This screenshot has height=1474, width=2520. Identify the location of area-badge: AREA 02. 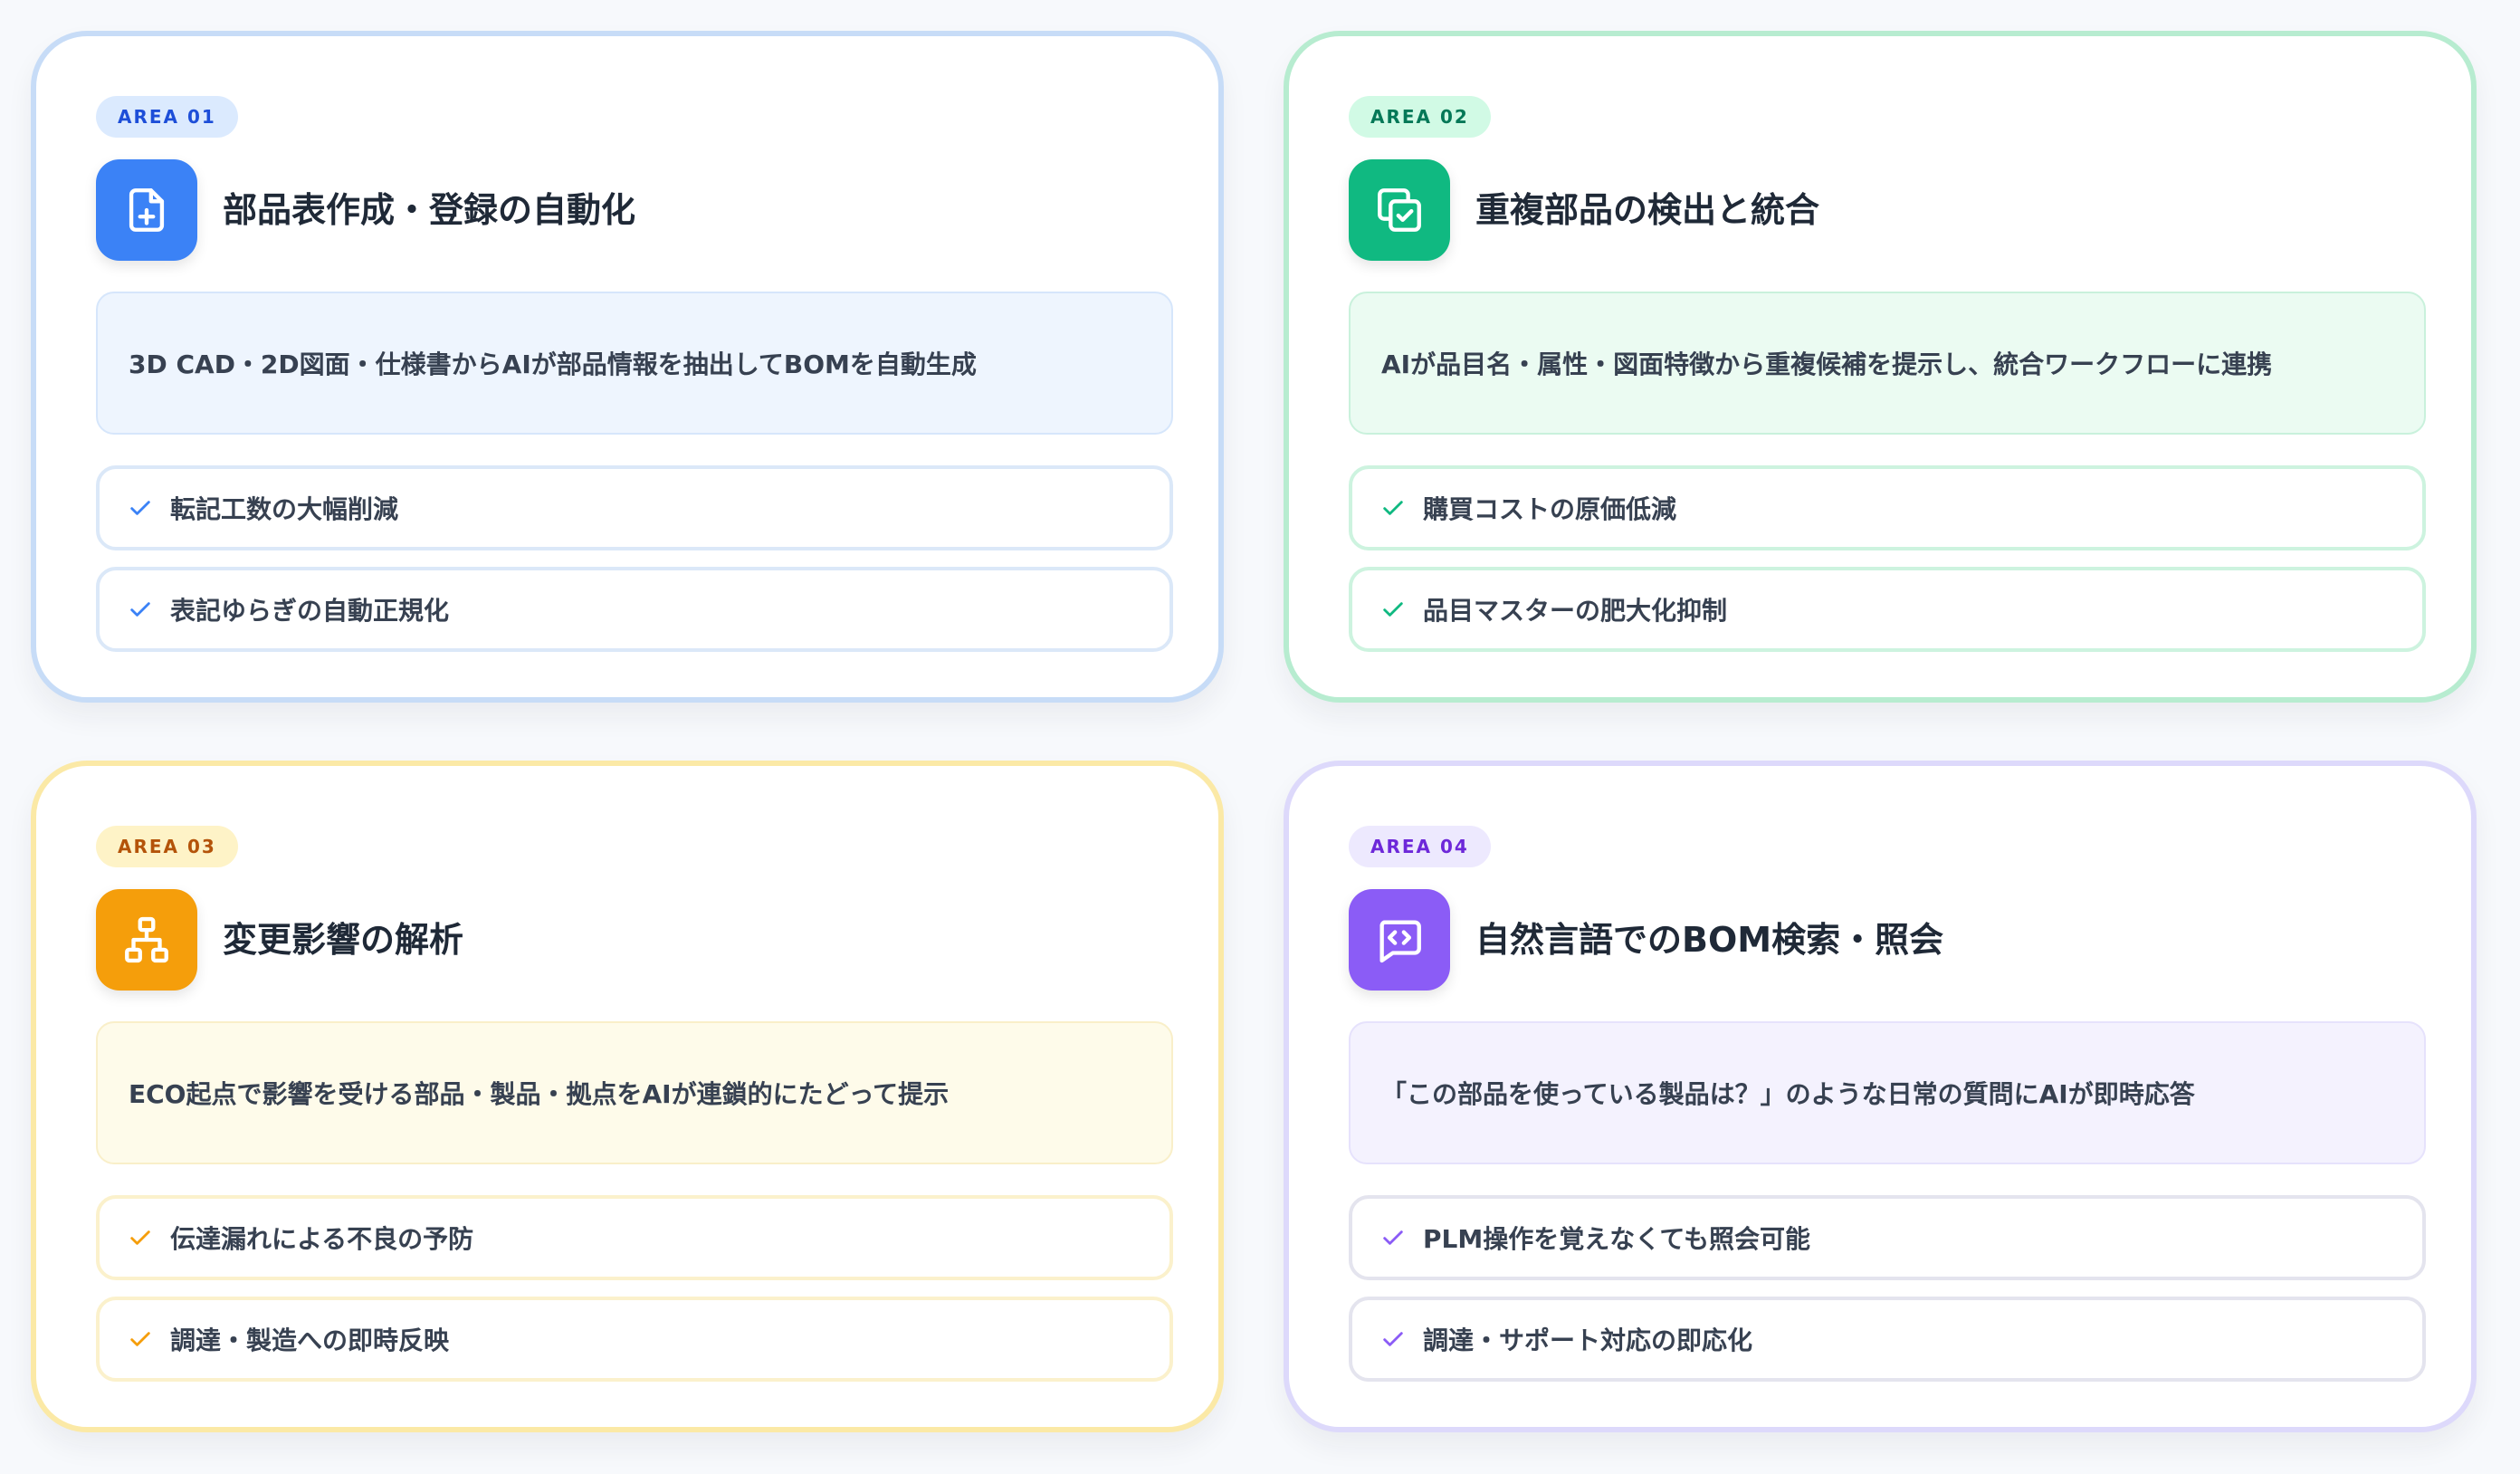
(1420, 117).